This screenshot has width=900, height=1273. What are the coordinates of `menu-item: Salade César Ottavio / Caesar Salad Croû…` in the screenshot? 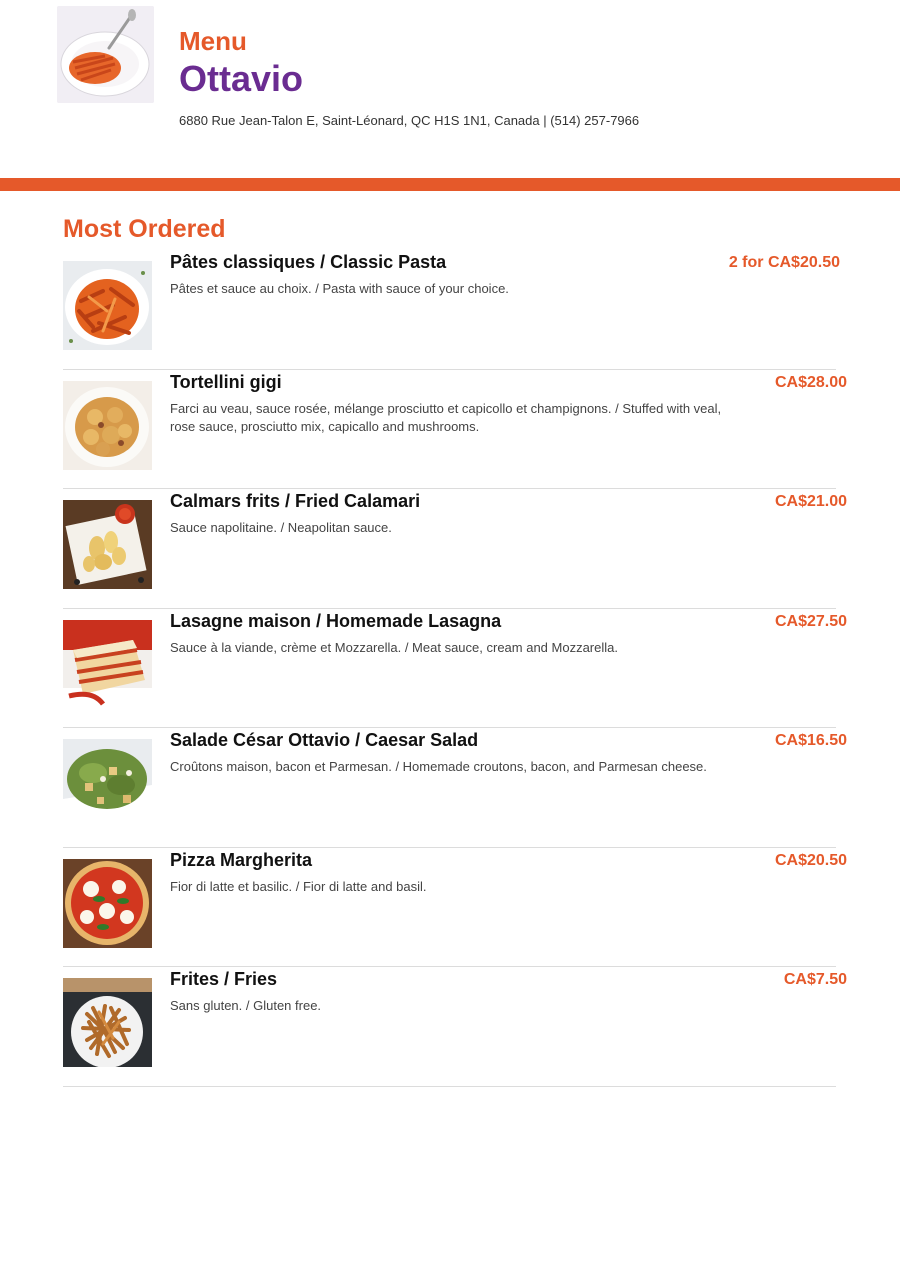 It's located at (481, 788).